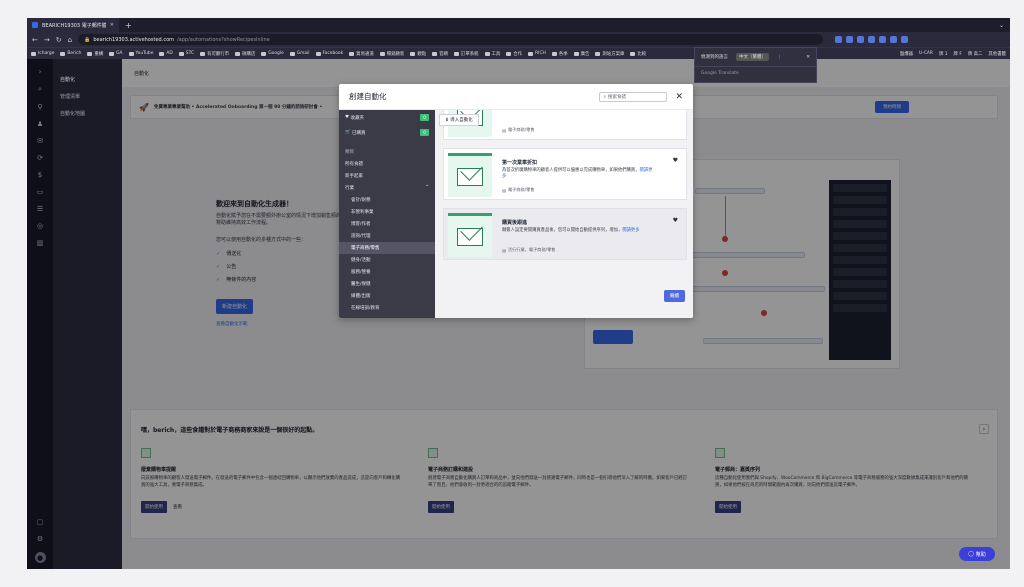 The height and width of the screenshot is (587, 1024). What do you see at coordinates (440, 54) in the screenshot?
I see `bookmark-item: 官網` at bounding box center [440, 54].